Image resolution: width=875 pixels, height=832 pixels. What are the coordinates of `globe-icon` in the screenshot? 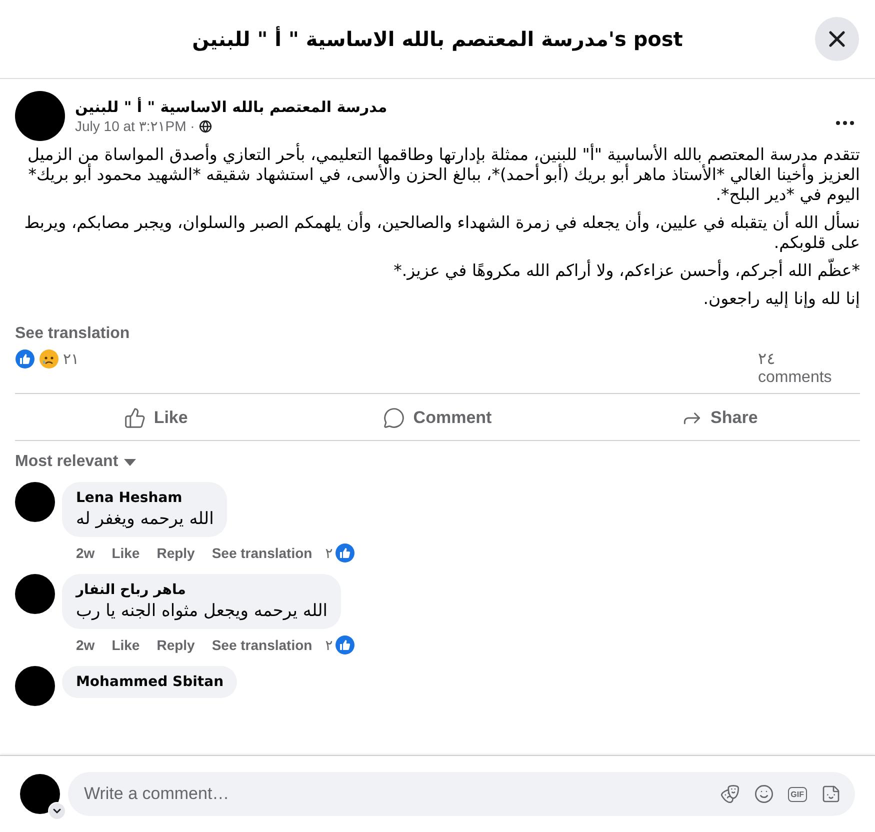 It's located at (205, 126).